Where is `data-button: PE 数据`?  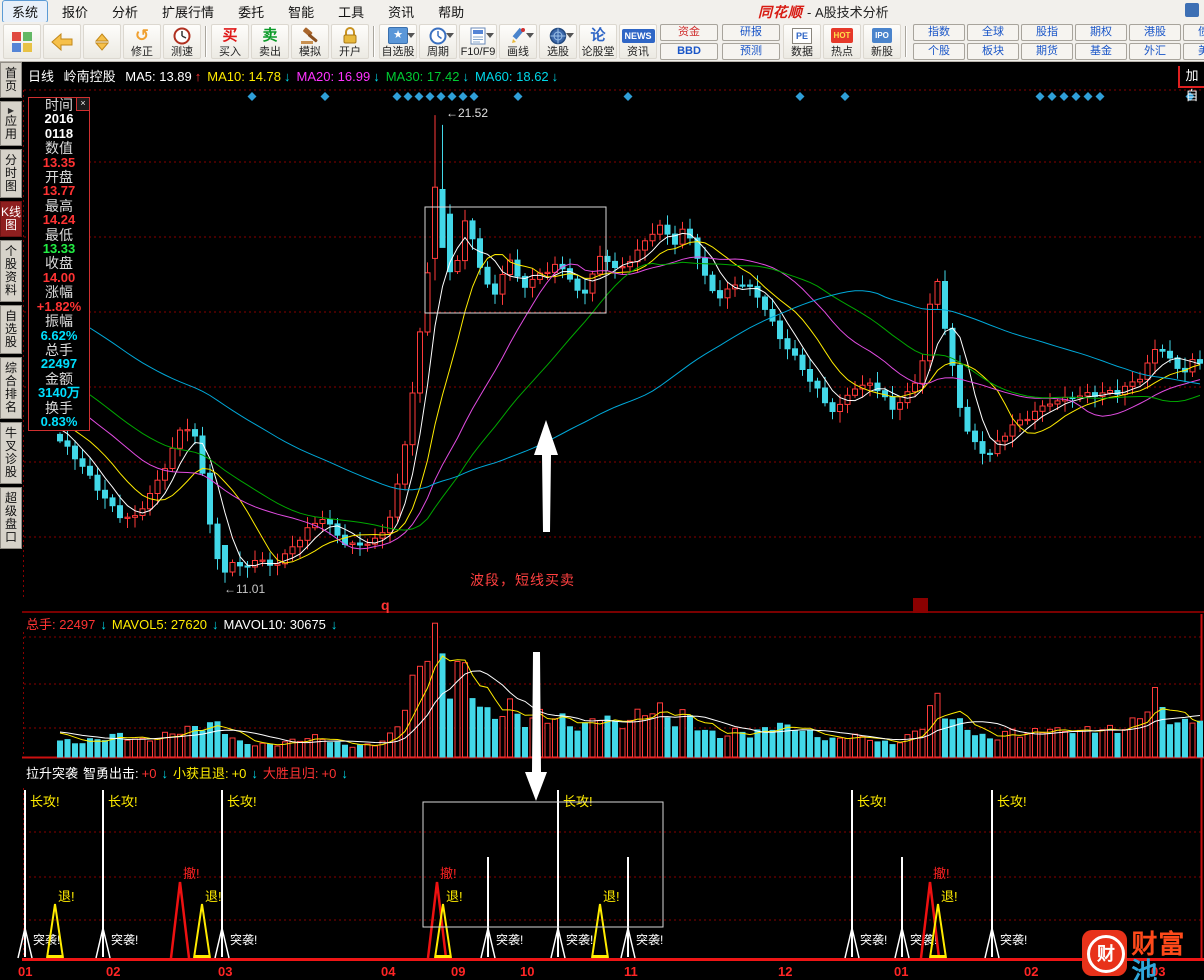
data-button: PE 数据 is located at coordinates (802, 41).